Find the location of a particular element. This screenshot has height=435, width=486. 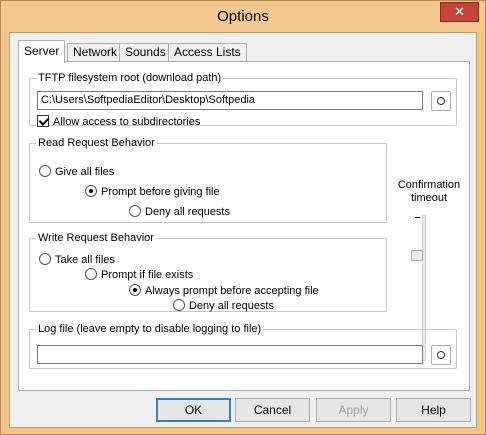

tab-network: Network is located at coordinates (95, 52).